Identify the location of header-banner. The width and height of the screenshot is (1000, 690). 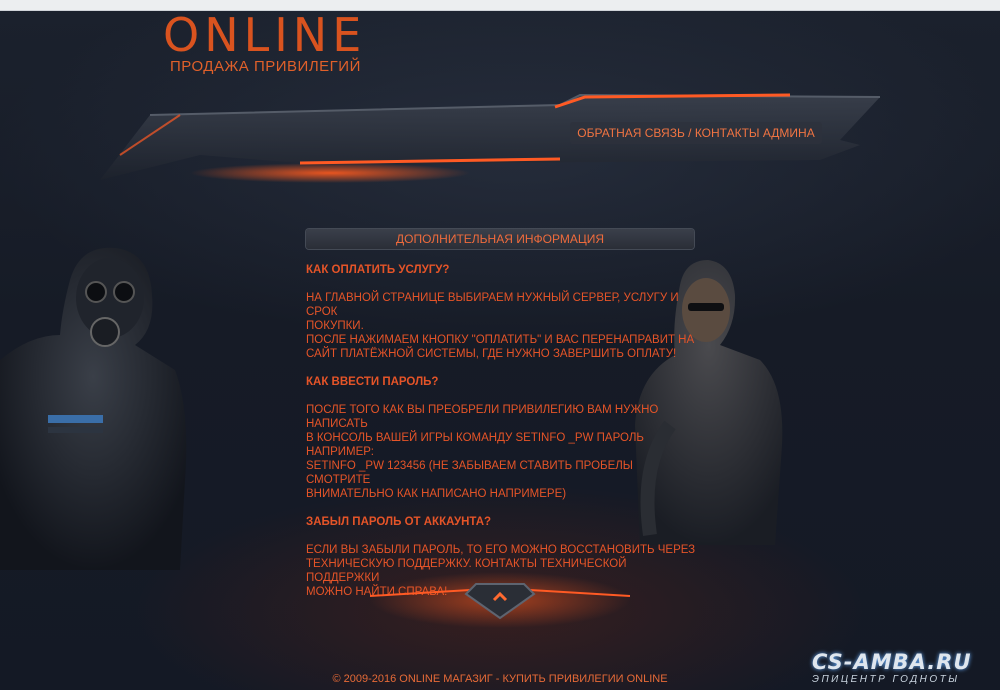
(490, 138).